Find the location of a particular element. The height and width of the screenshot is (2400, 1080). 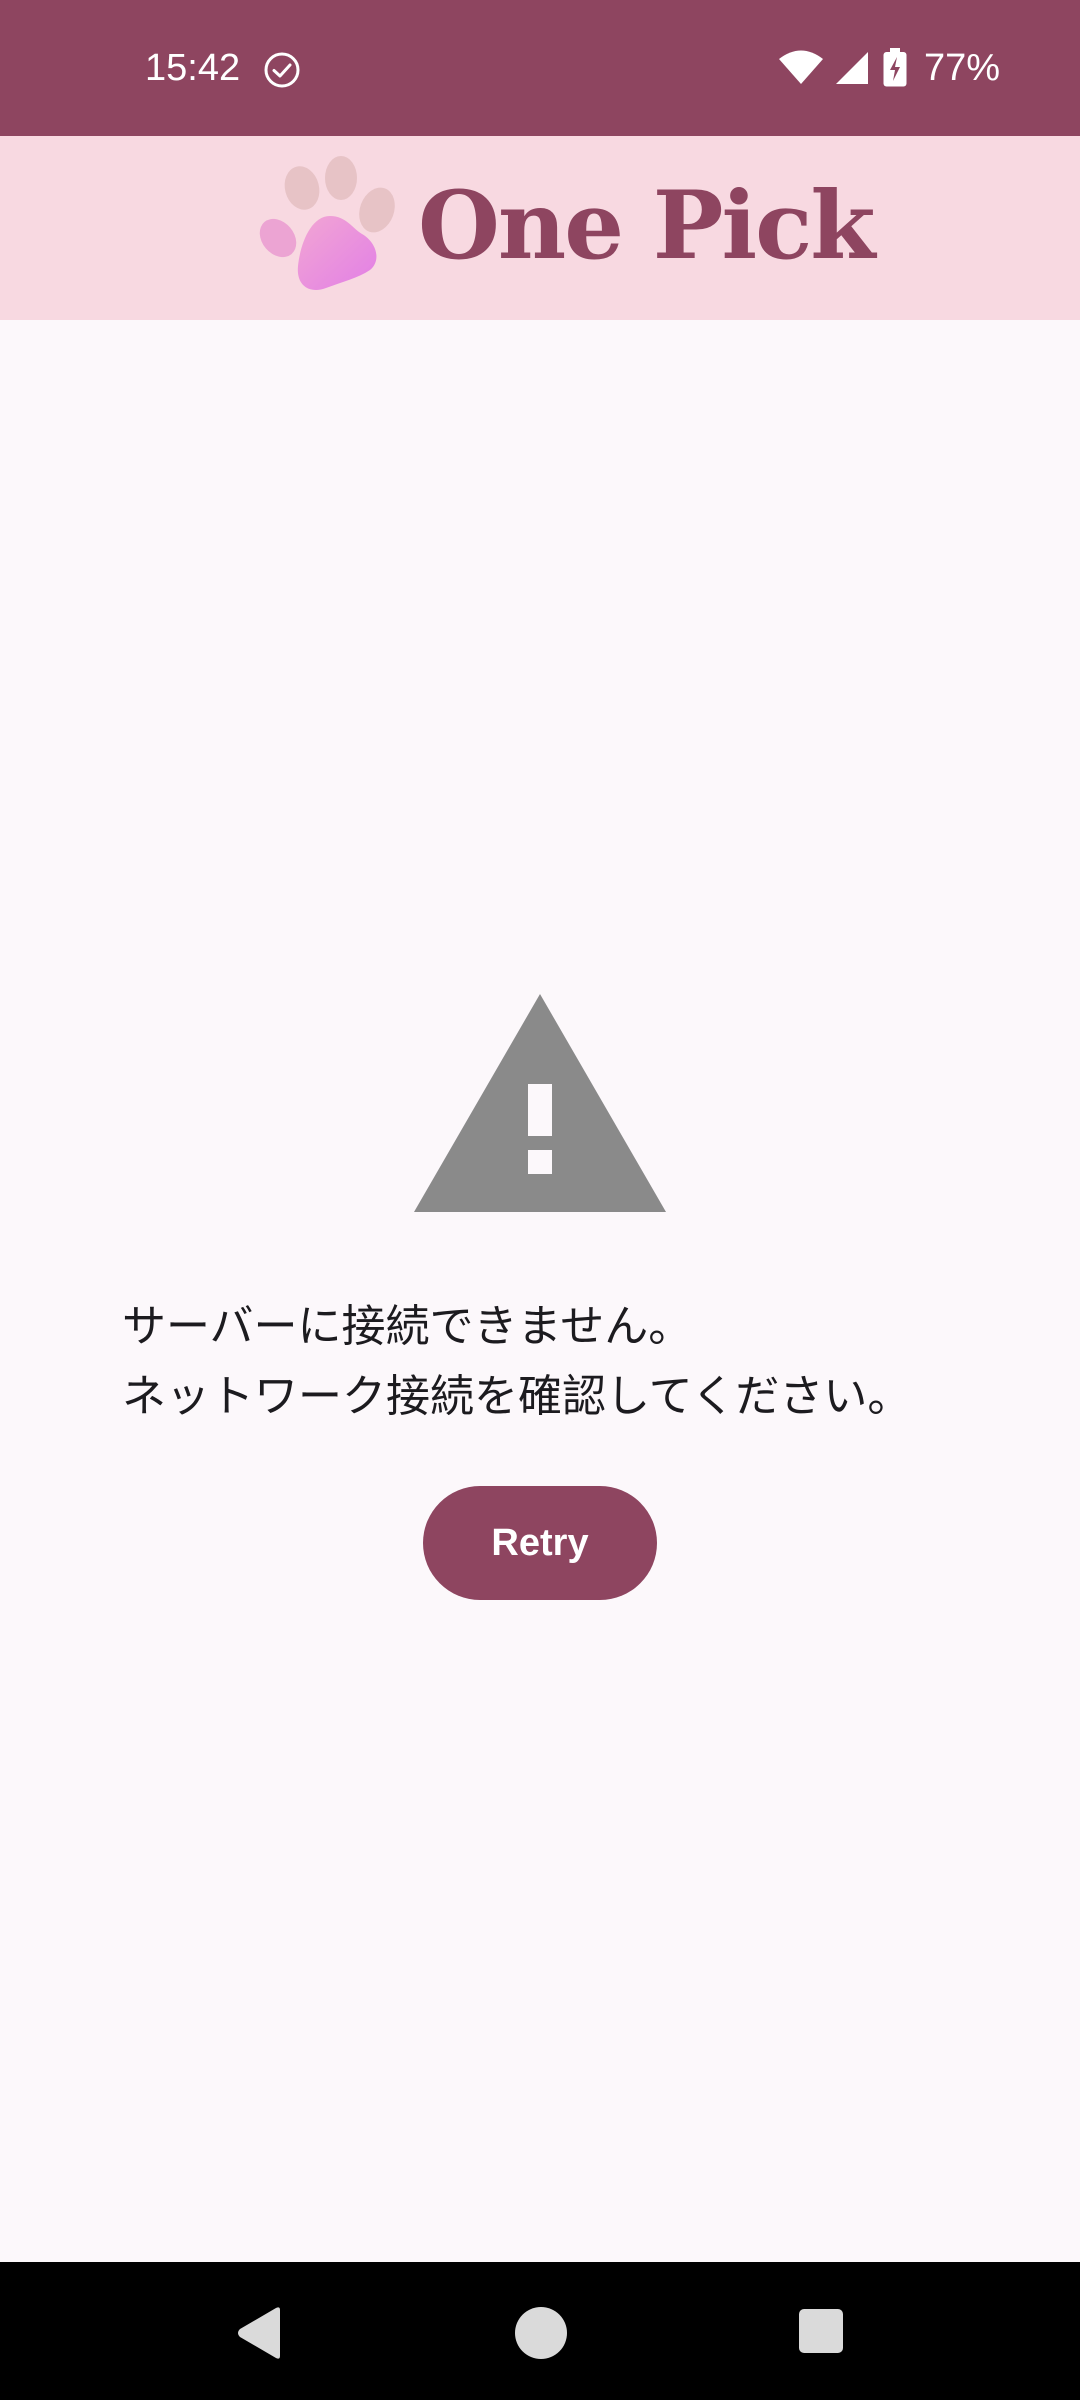

status-time: 15:42 is located at coordinates (193, 68).